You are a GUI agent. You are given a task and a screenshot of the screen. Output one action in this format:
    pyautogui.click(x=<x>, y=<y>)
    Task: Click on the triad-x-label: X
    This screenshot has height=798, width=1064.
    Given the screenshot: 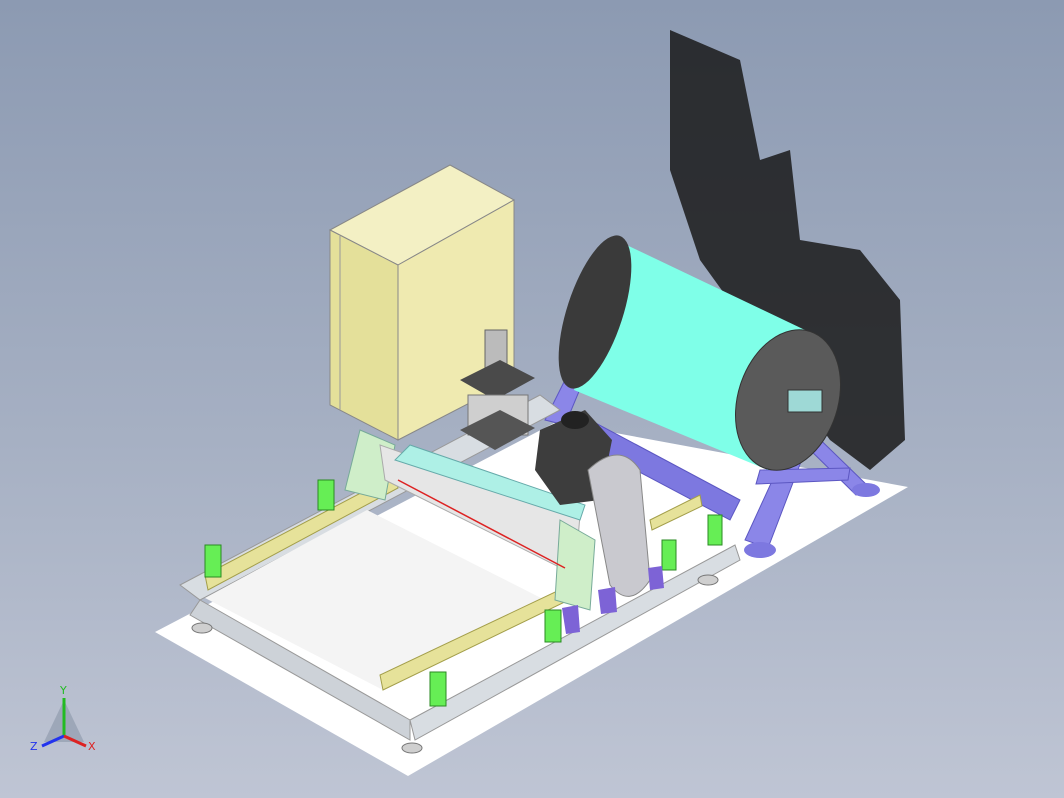 What is the action you would take?
    pyautogui.click(x=92, y=746)
    